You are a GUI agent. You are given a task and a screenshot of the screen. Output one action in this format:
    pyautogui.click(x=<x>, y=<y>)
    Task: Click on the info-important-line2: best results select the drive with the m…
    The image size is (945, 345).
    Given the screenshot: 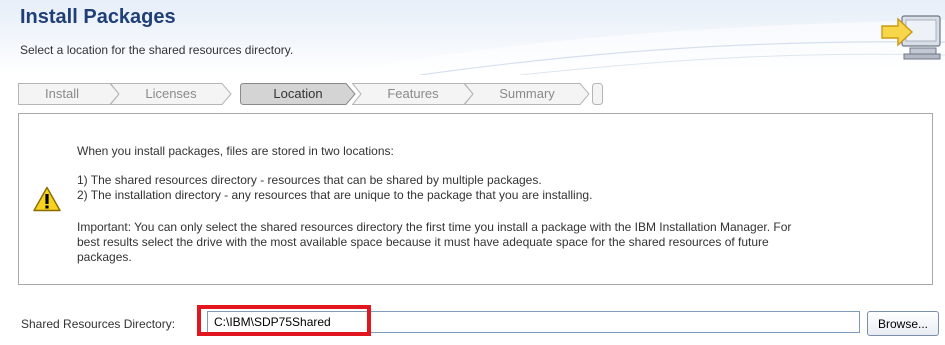 What is the action you would take?
    pyautogui.click(x=423, y=242)
    